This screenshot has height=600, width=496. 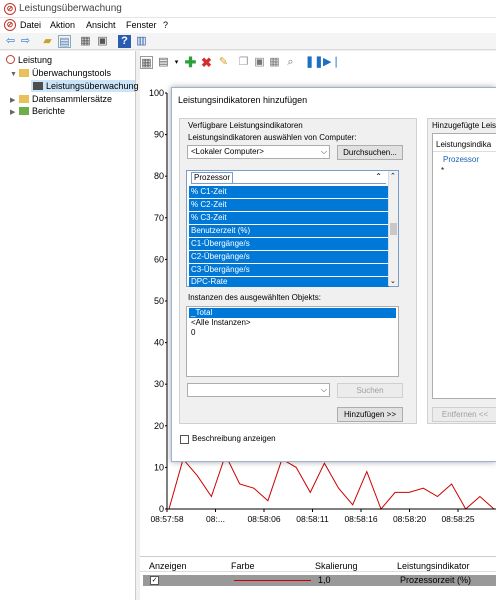 I want to click on folder-icon, so click(x=24, y=73).